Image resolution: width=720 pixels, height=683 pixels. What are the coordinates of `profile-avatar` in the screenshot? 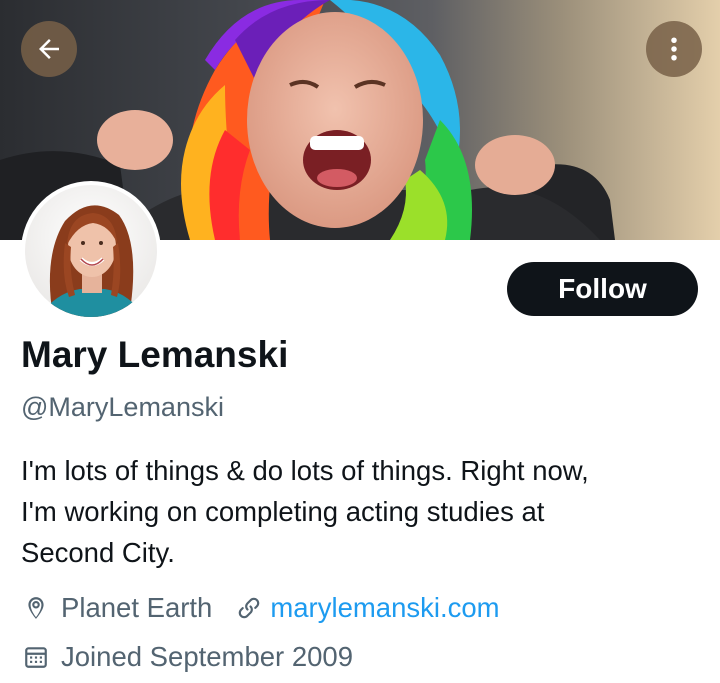 It's located at (91, 251).